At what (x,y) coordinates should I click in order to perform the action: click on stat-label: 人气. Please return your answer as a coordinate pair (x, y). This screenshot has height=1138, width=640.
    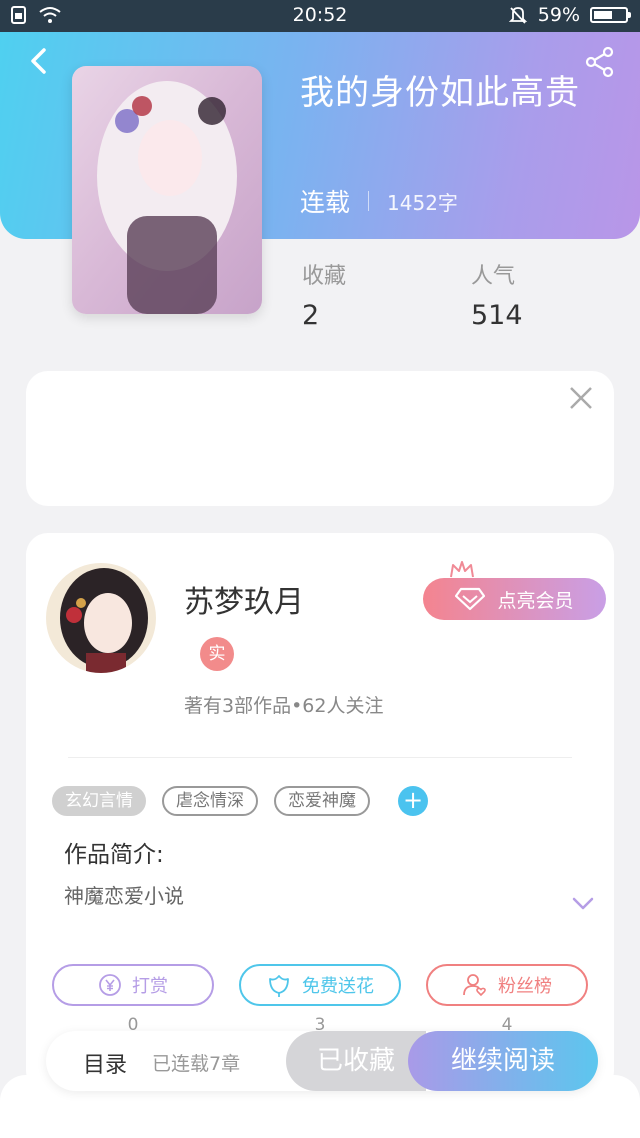
    Looking at the image, I should click on (493, 276).